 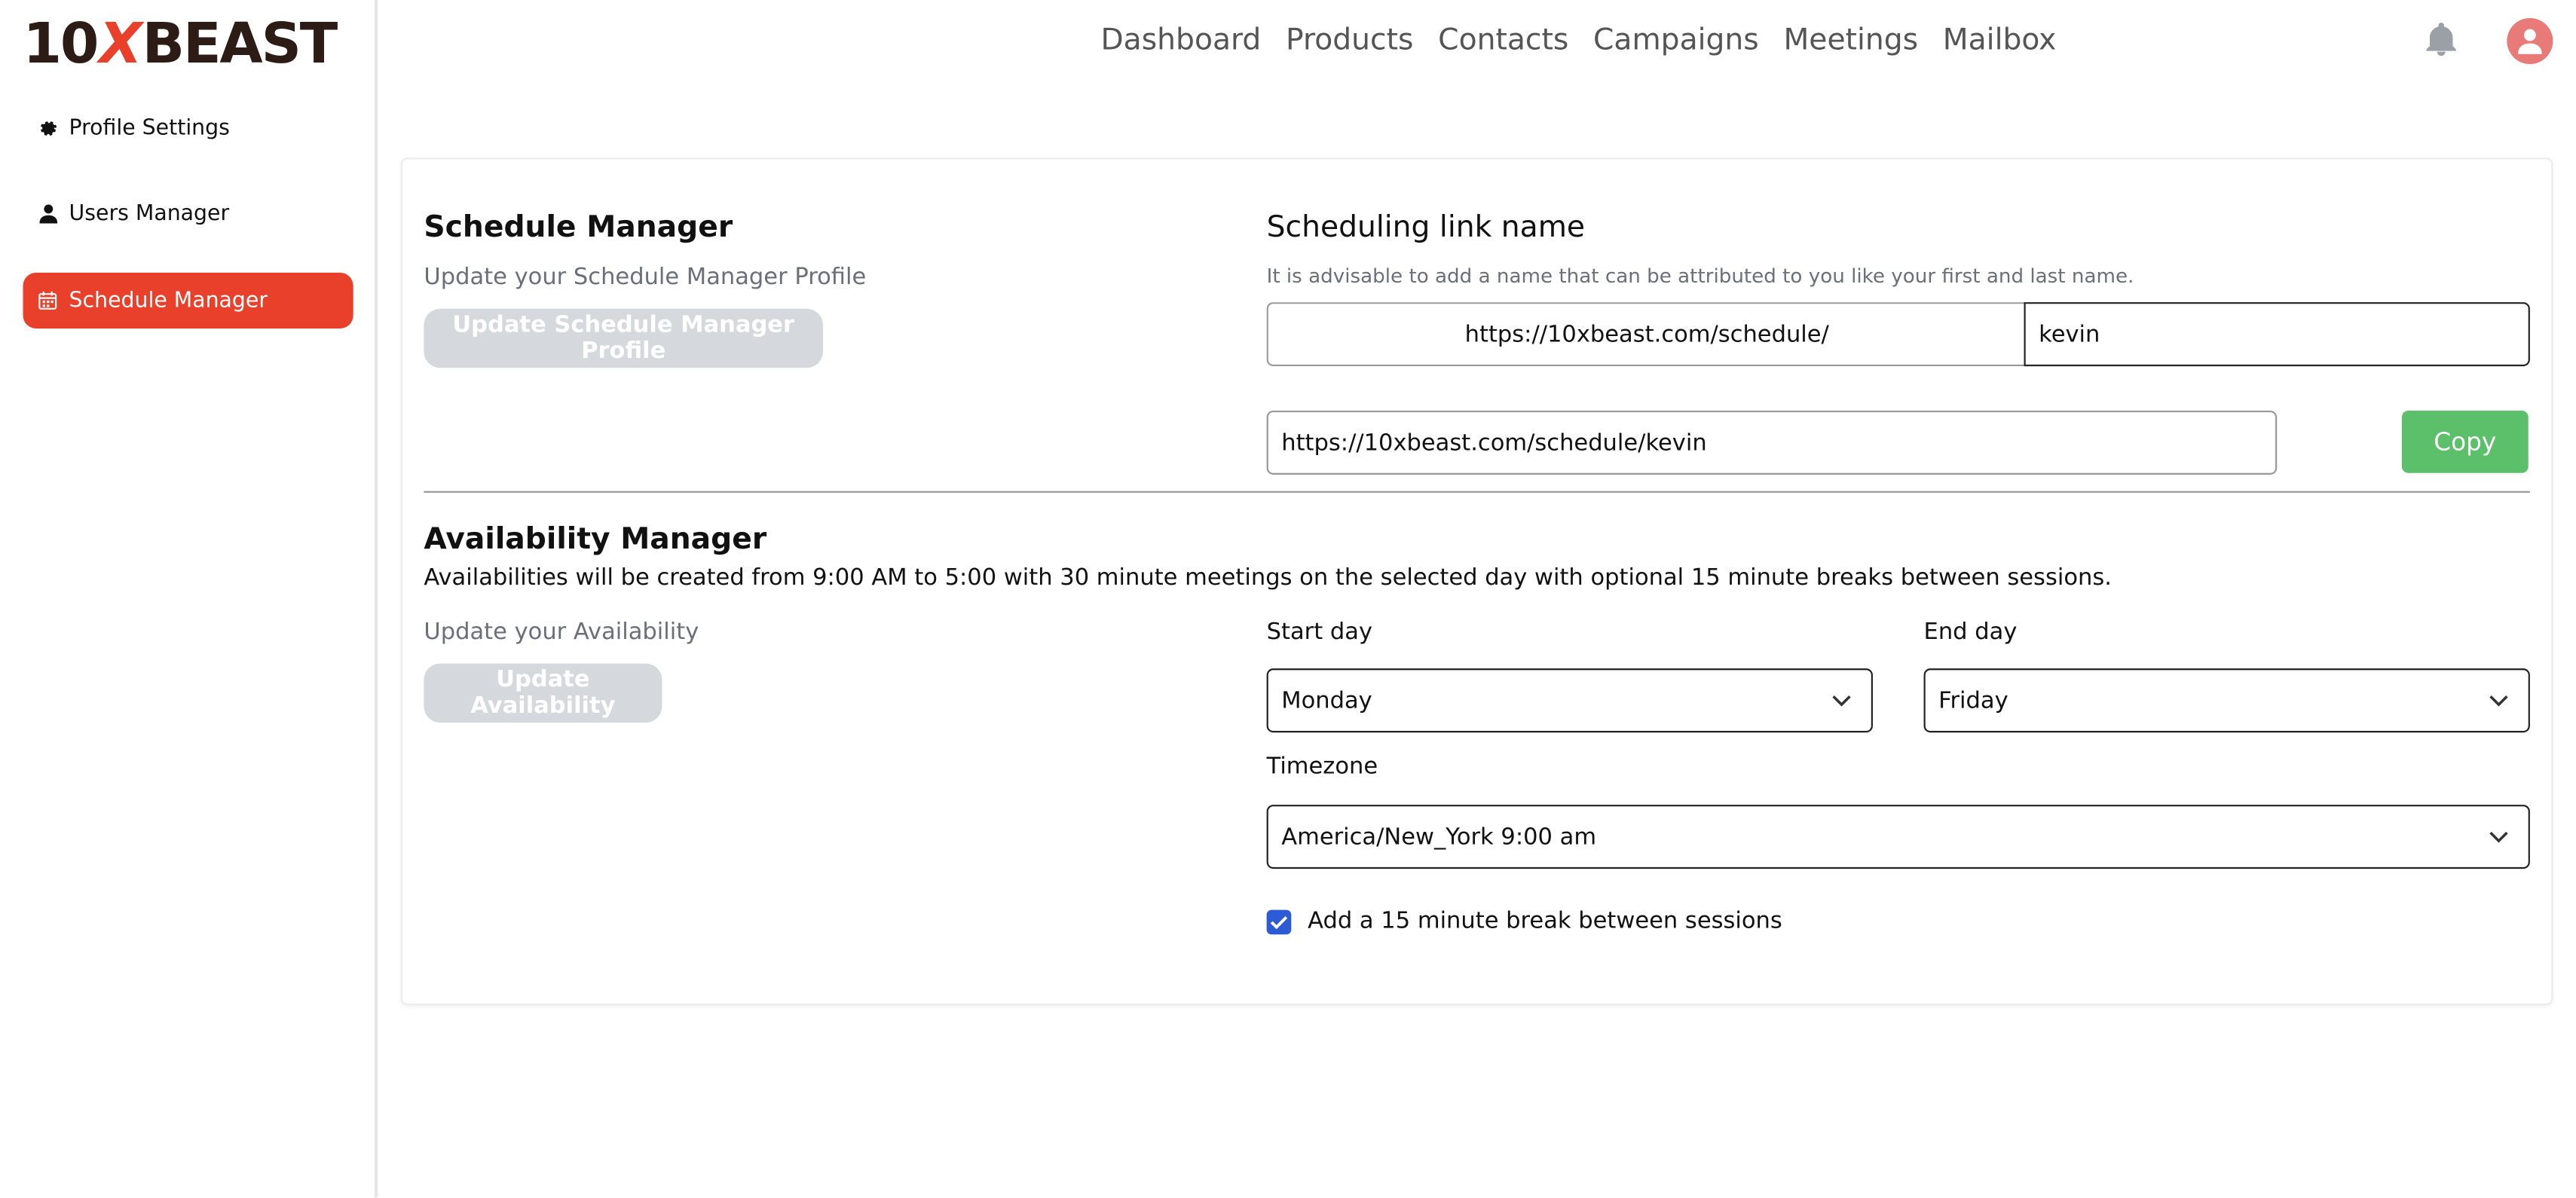 I want to click on timezone-value: America/New_York 9:00 am, so click(x=1439, y=838).